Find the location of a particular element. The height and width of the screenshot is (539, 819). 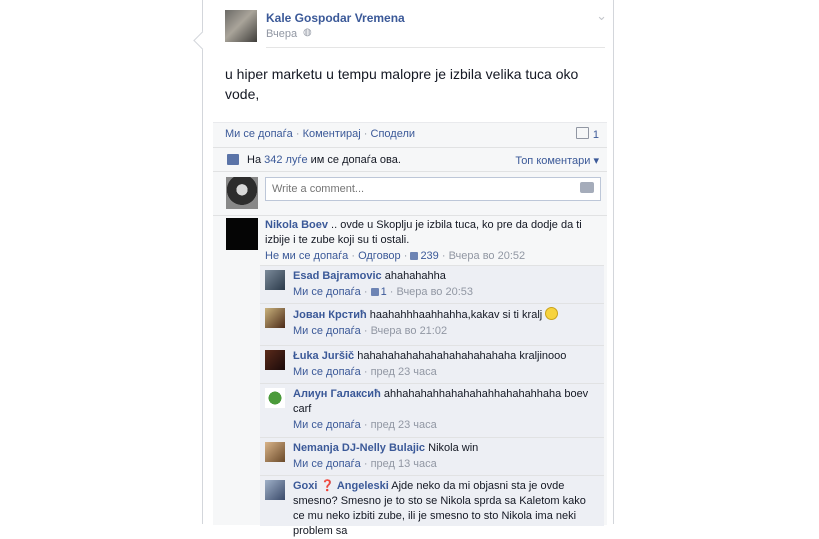

reply-likes-count: 1 is located at coordinates (383, 292).